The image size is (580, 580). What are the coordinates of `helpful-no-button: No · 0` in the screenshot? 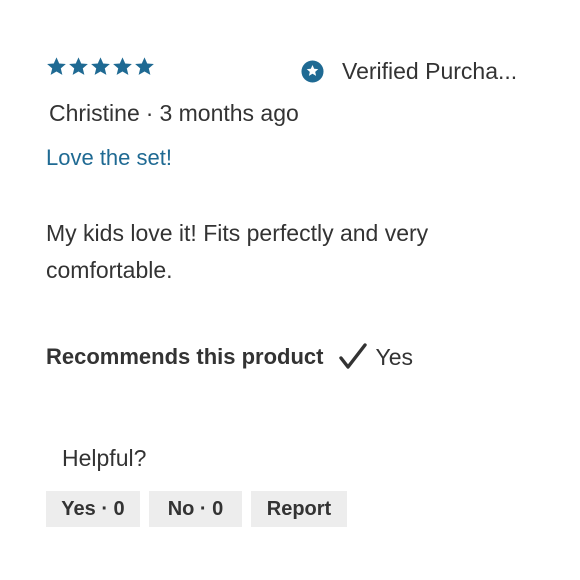 It's located at (195, 509).